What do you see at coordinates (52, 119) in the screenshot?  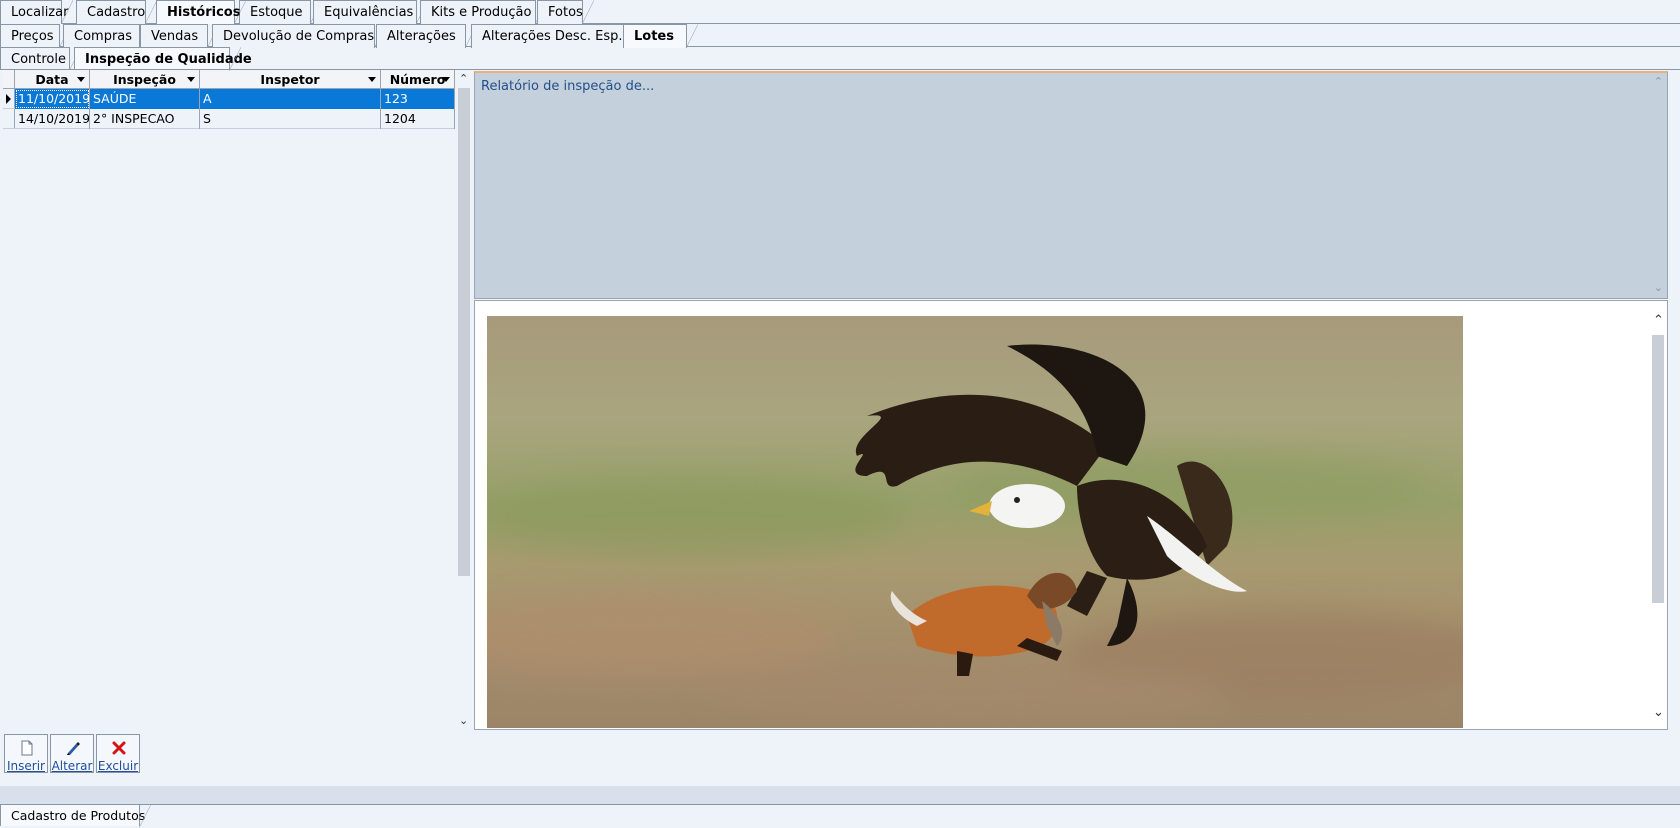 I see `cell-data: 14/10/2019` at bounding box center [52, 119].